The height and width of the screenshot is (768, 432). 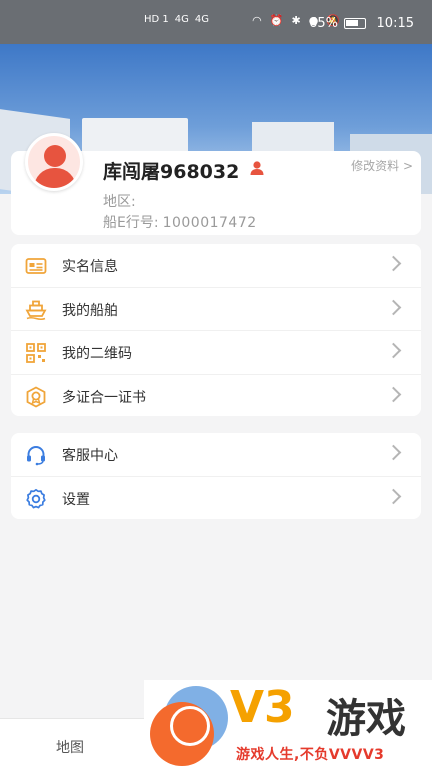 What do you see at coordinates (216, 184) in the screenshot?
I see `profile-card: 库闯屠968032 修改资料 > 地区: 船E行号: 1000017472` at bounding box center [216, 184].